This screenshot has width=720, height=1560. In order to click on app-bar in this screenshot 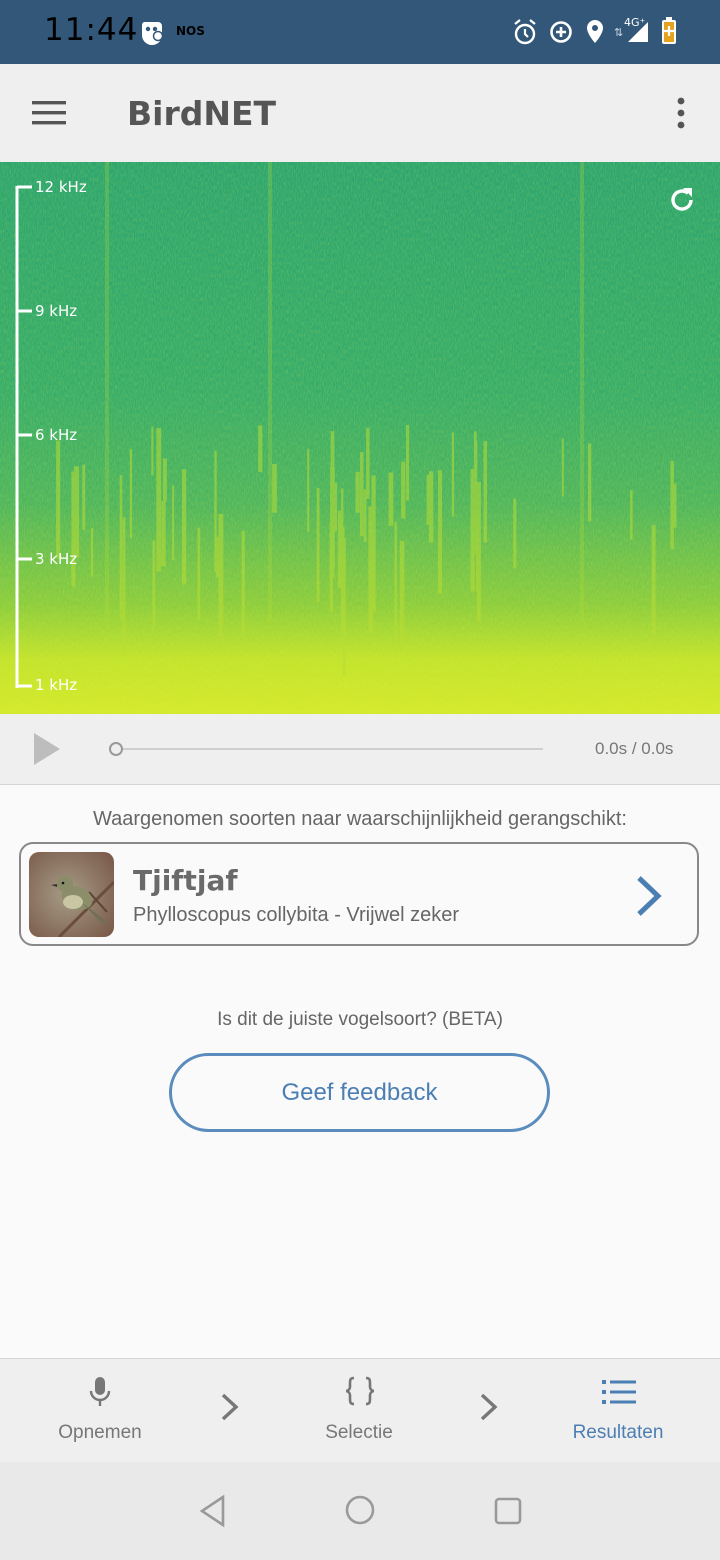, I will do `click(360, 113)`.